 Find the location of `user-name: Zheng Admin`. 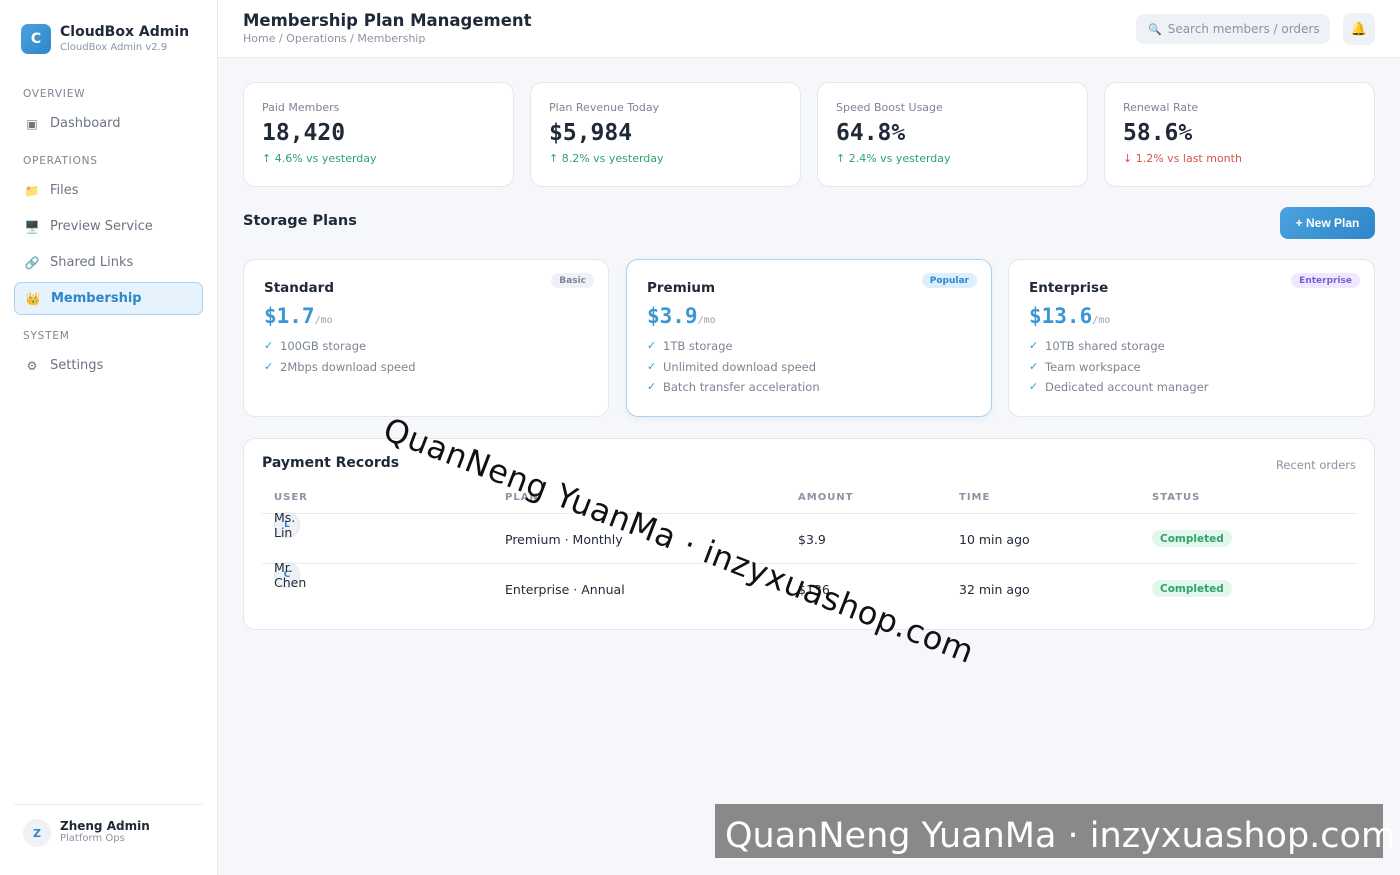

user-name: Zheng Admin is located at coordinates (105, 826).